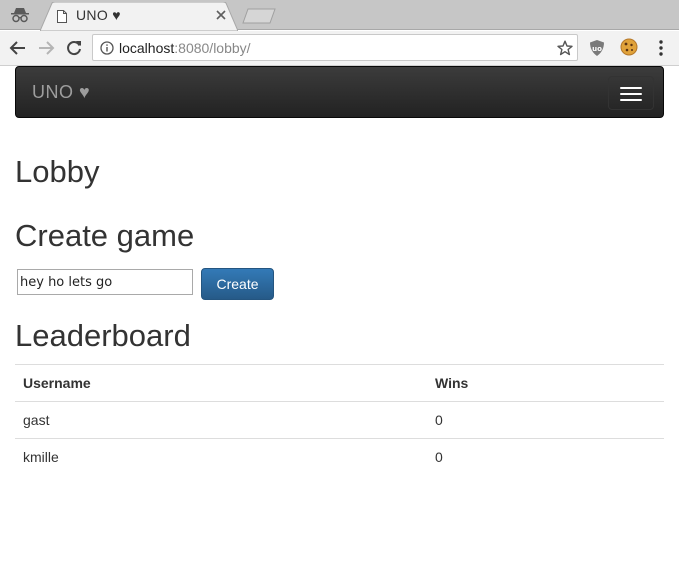 The height and width of the screenshot is (586, 679). Describe the element at coordinates (105, 282) in the screenshot. I see `game-name-input` at that location.